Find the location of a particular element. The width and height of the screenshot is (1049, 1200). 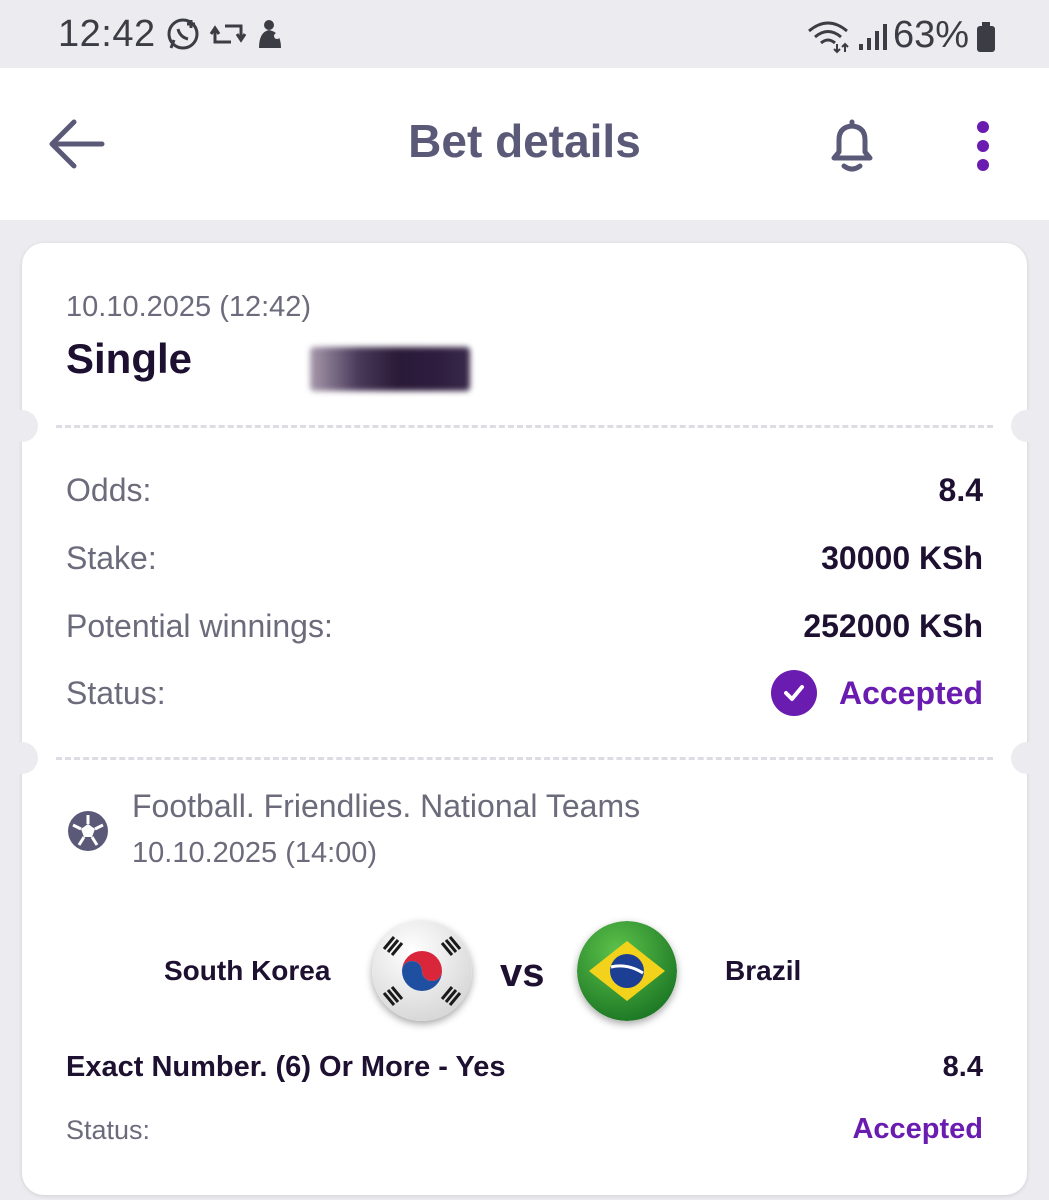

battery-icon is located at coordinates (986, 36).